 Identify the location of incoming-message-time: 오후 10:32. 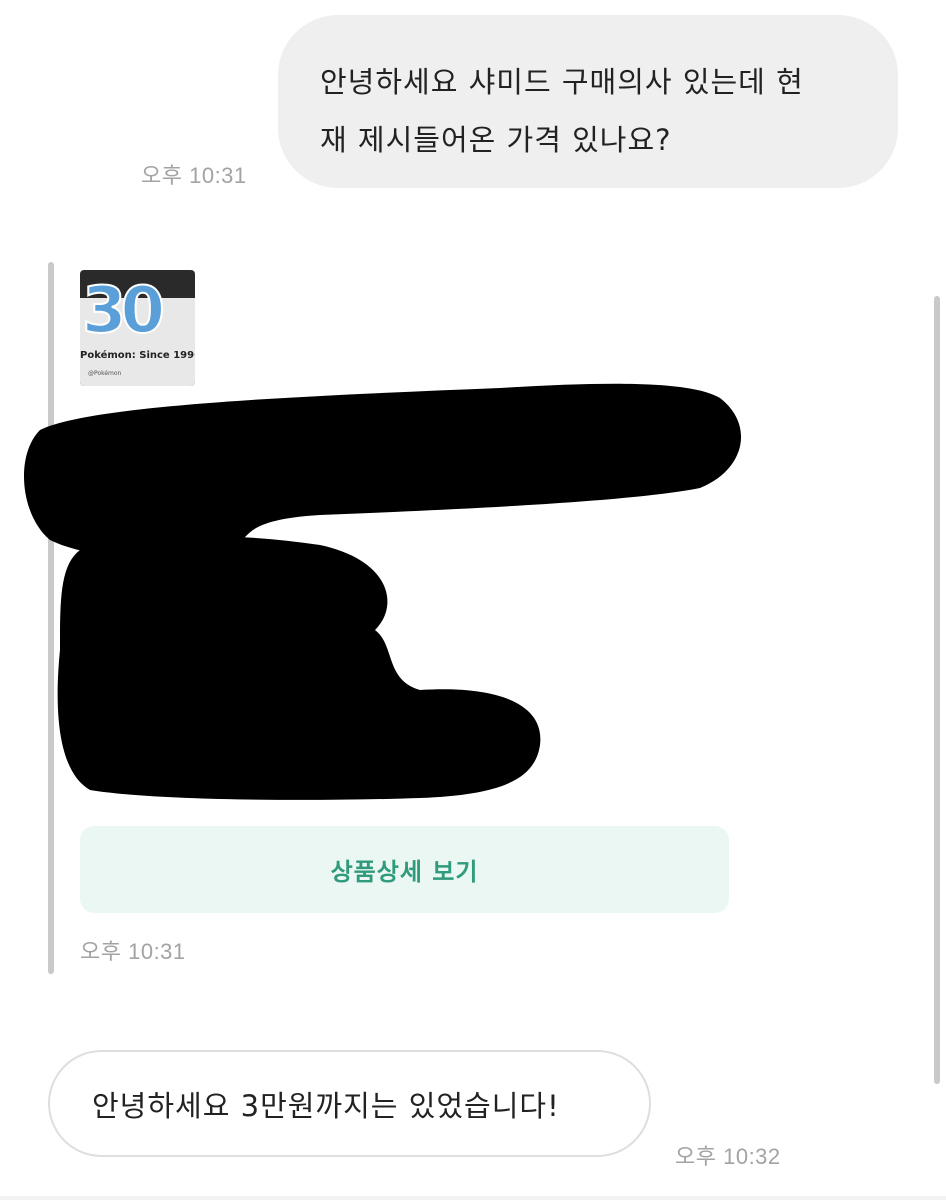
(728, 1156).